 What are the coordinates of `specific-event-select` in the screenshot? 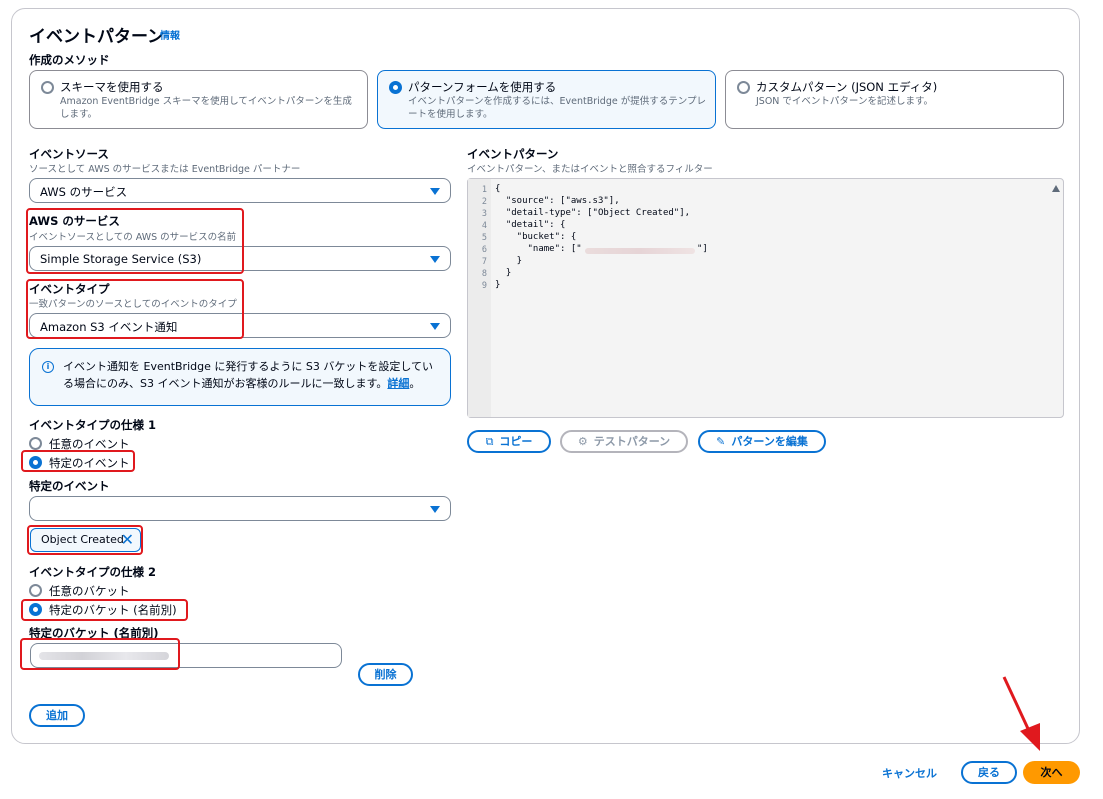 It's located at (240, 508).